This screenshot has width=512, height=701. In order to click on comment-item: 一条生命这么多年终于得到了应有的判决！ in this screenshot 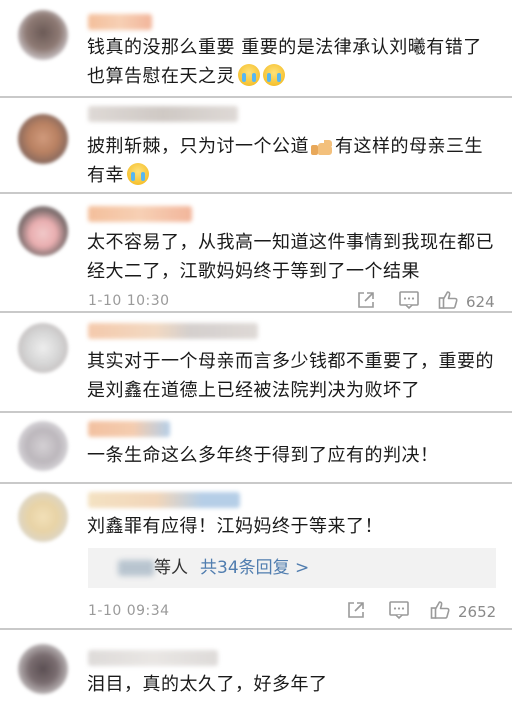, I will do `click(256, 447)`.